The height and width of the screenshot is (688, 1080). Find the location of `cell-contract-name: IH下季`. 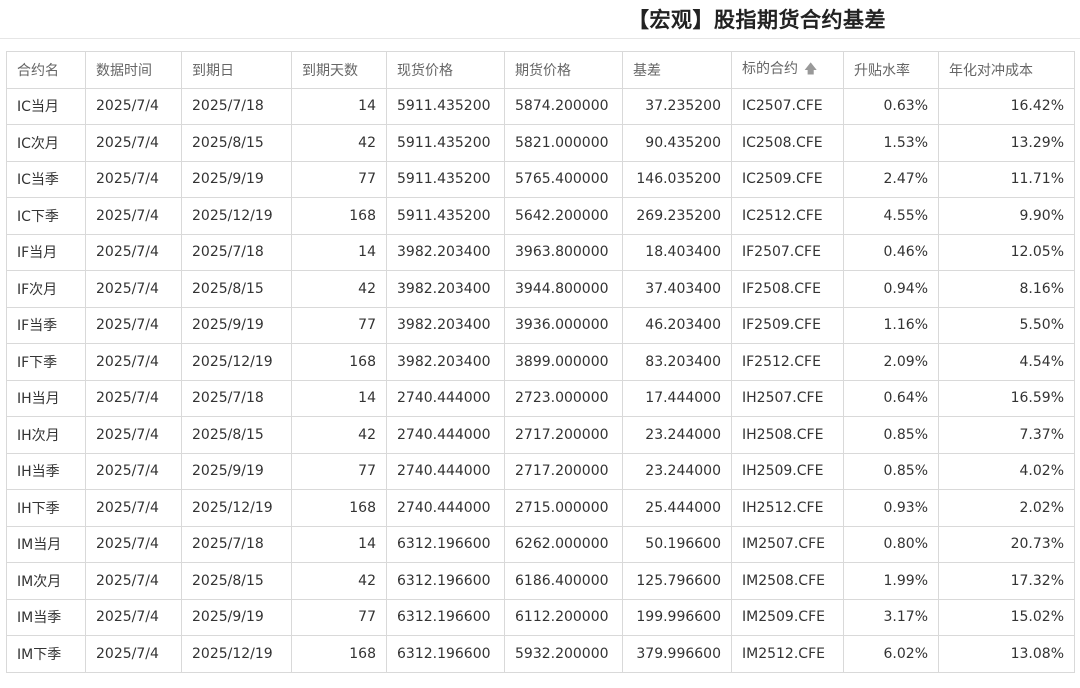

cell-contract-name: IH下季 is located at coordinates (46, 508).